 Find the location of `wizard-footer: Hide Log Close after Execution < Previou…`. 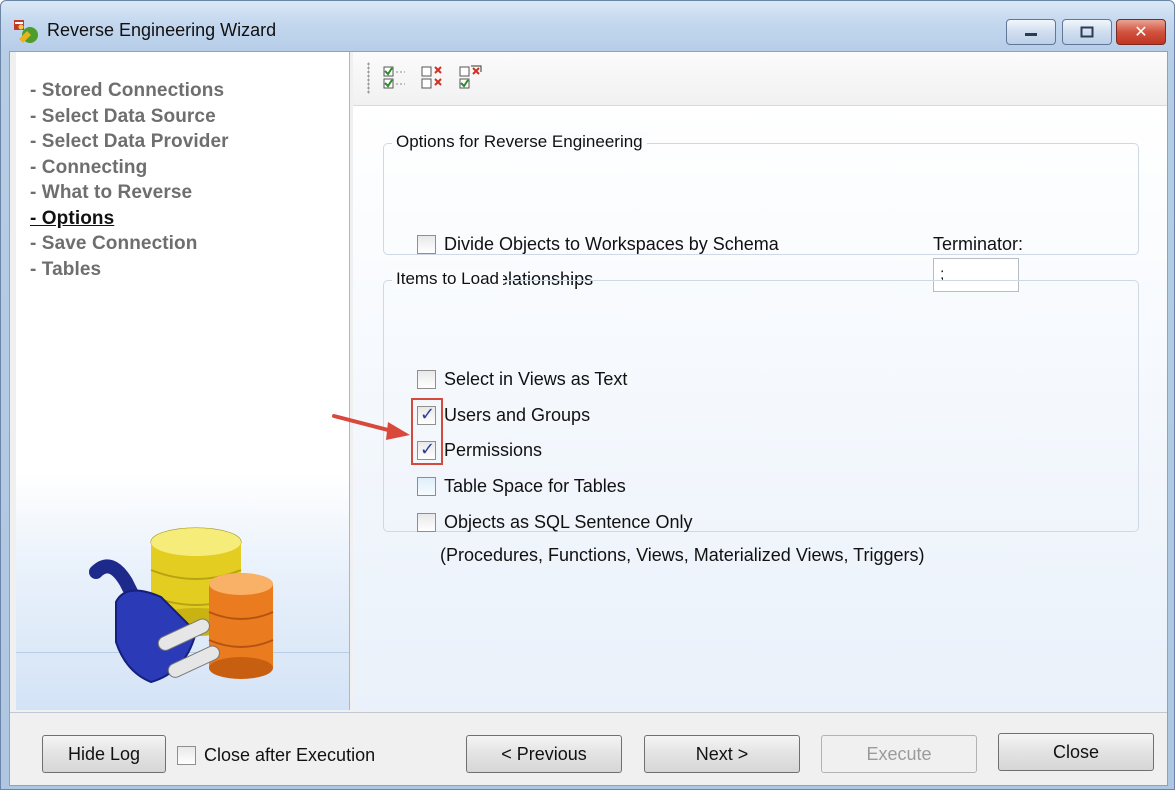

wizard-footer: Hide Log Close after Execution < Previou… is located at coordinates (588, 749).